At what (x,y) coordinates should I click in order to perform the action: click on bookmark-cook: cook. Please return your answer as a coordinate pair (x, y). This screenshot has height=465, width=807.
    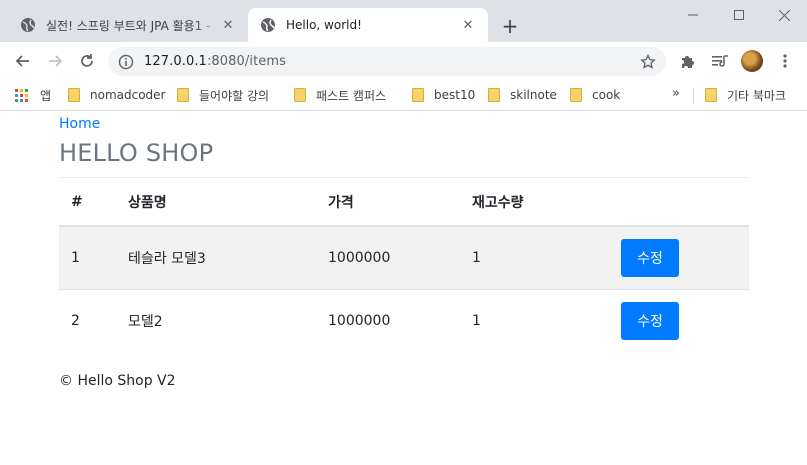
    Looking at the image, I should click on (595, 95).